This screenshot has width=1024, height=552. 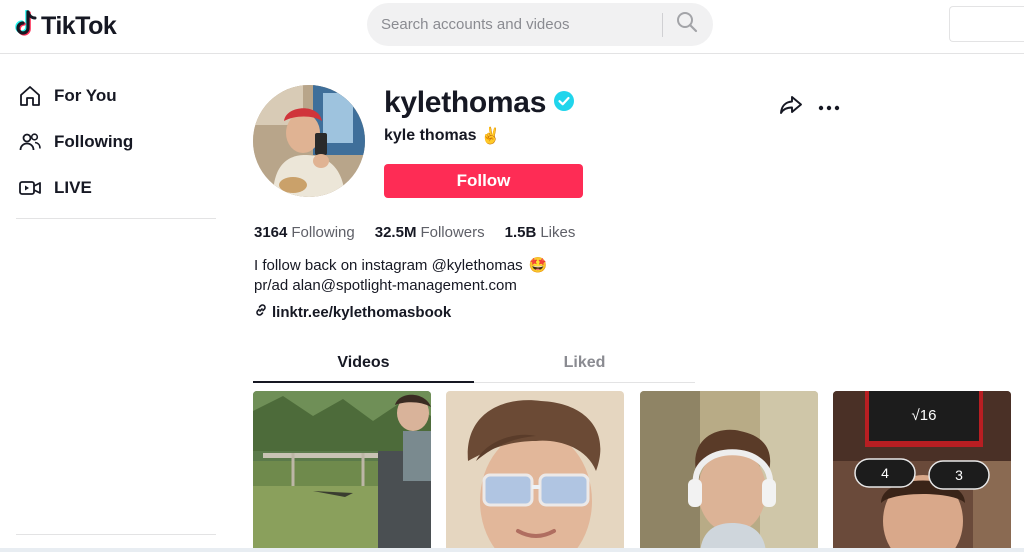 What do you see at coordinates (924, 415) in the screenshot?
I see `quiz-question-text: √16` at bounding box center [924, 415].